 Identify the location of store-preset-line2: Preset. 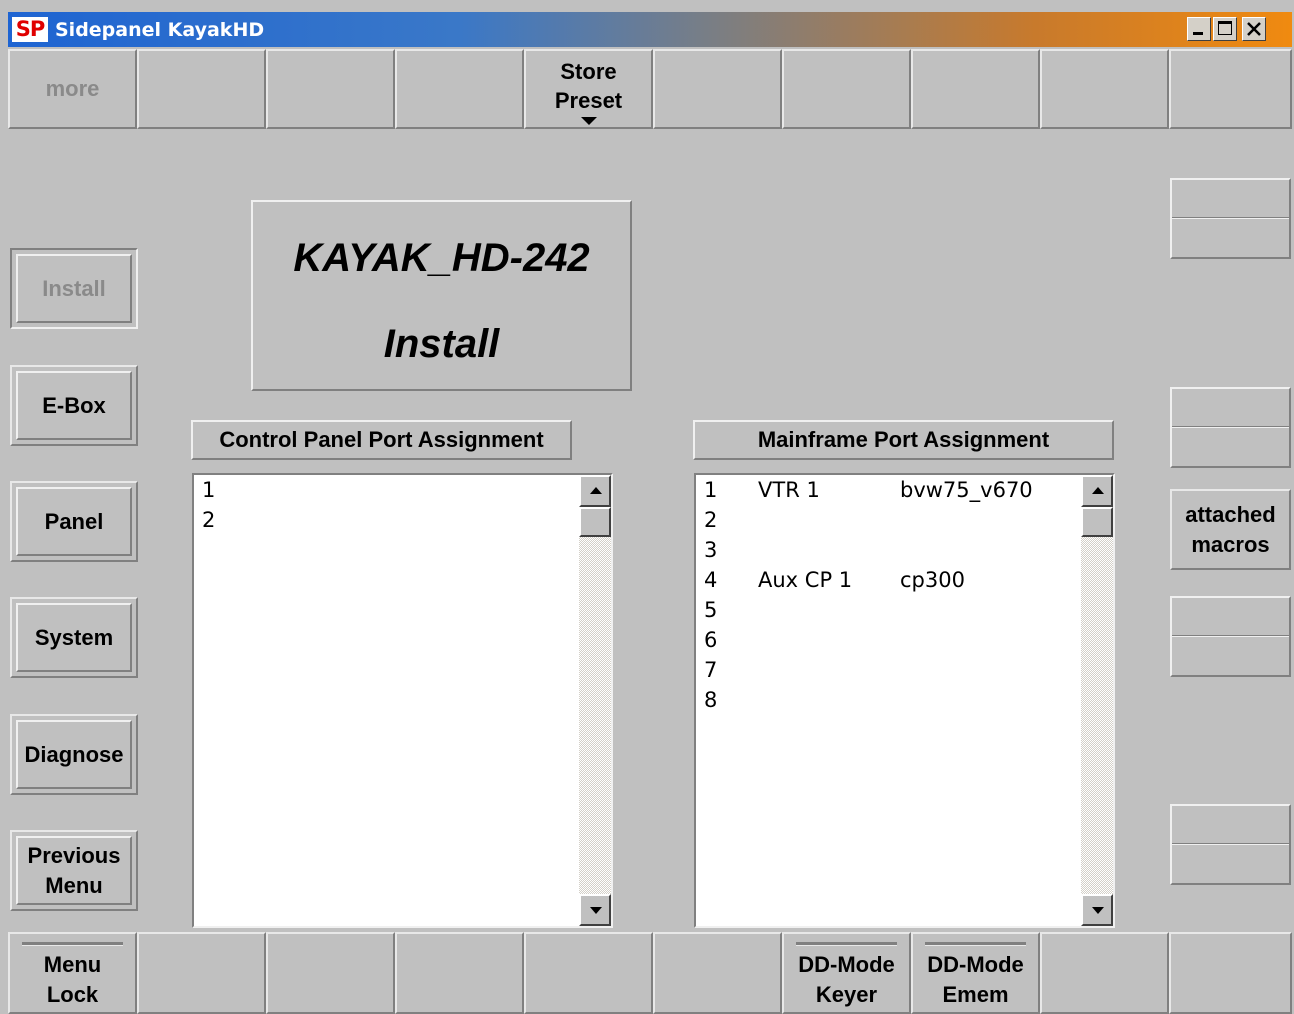
(588, 100).